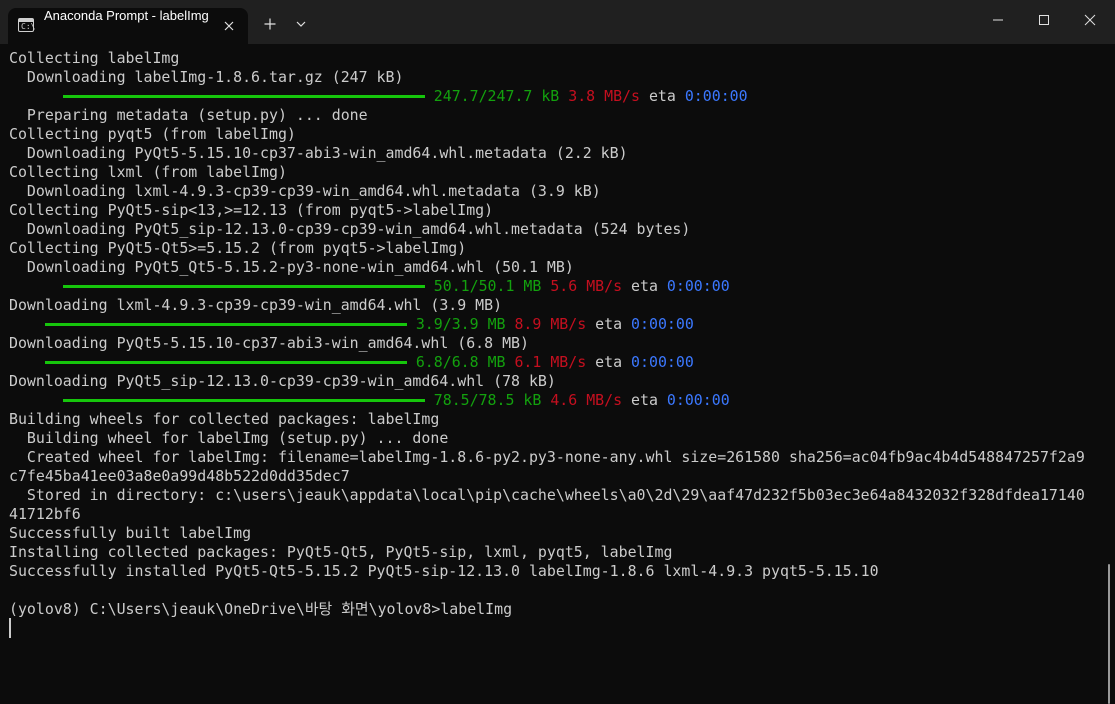 The image size is (1115, 704). Describe the element at coordinates (557, 22) in the screenshot. I see `title-bar: C:\ Anaconda Prompt - labelImg` at that location.